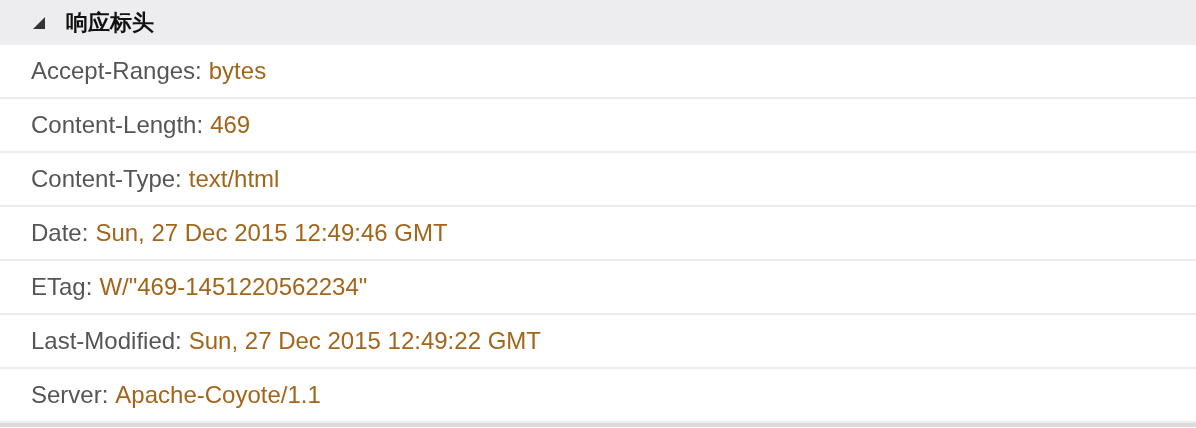 The width and height of the screenshot is (1196, 428). Describe the element at coordinates (230, 125) in the screenshot. I see `header-value: 469` at that location.